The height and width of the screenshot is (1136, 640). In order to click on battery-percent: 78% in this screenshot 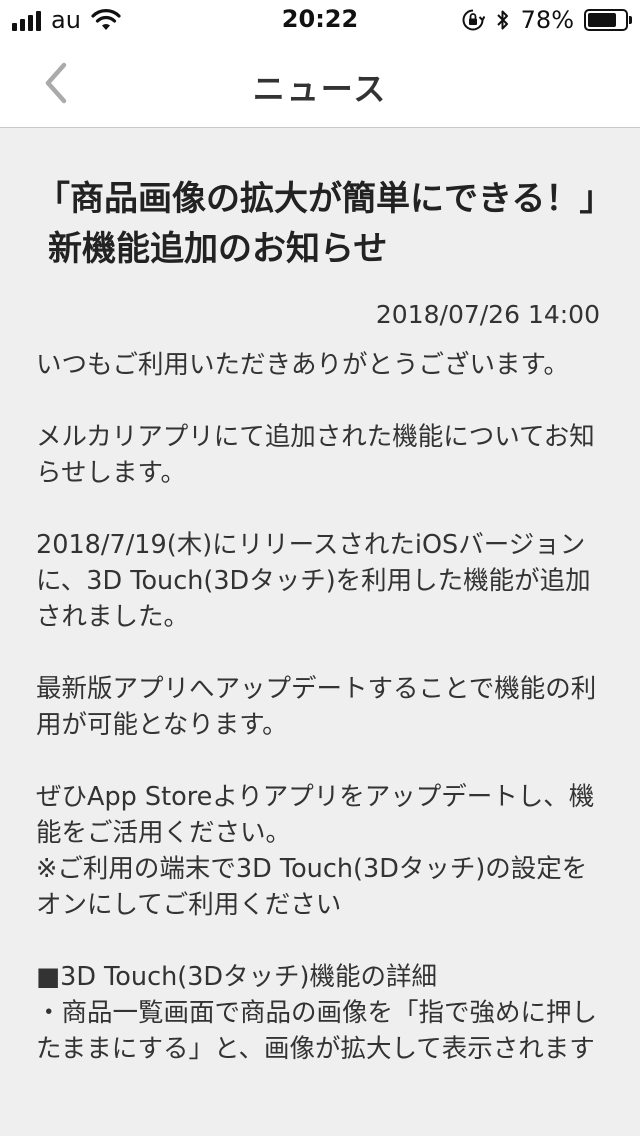, I will do `click(547, 20)`.